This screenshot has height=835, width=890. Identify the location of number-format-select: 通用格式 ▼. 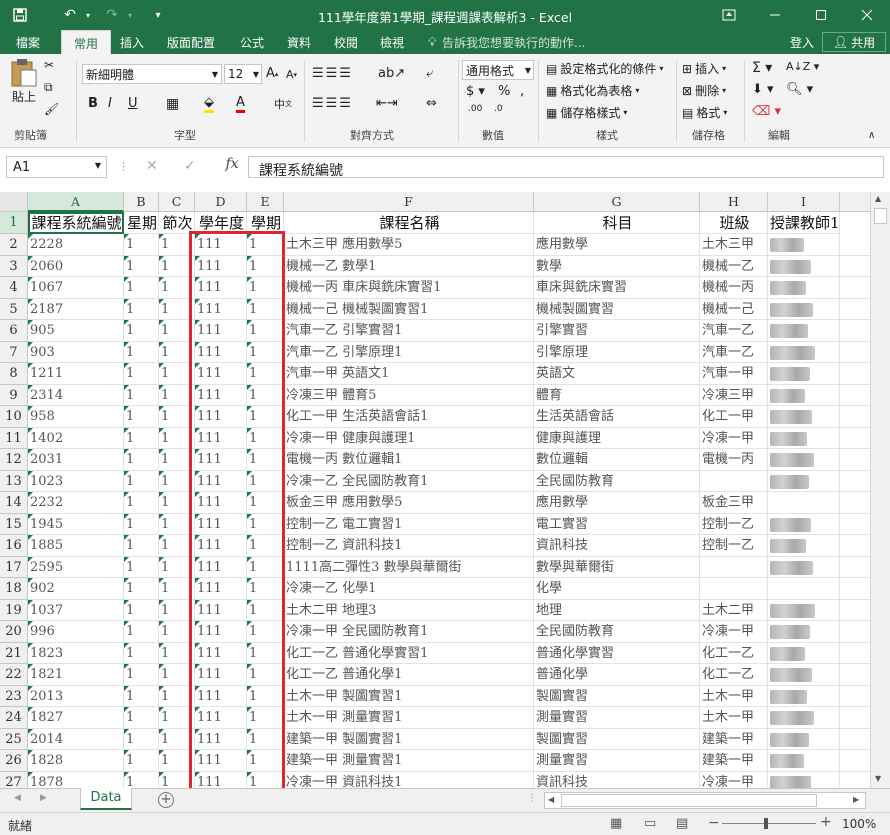
(498, 70).